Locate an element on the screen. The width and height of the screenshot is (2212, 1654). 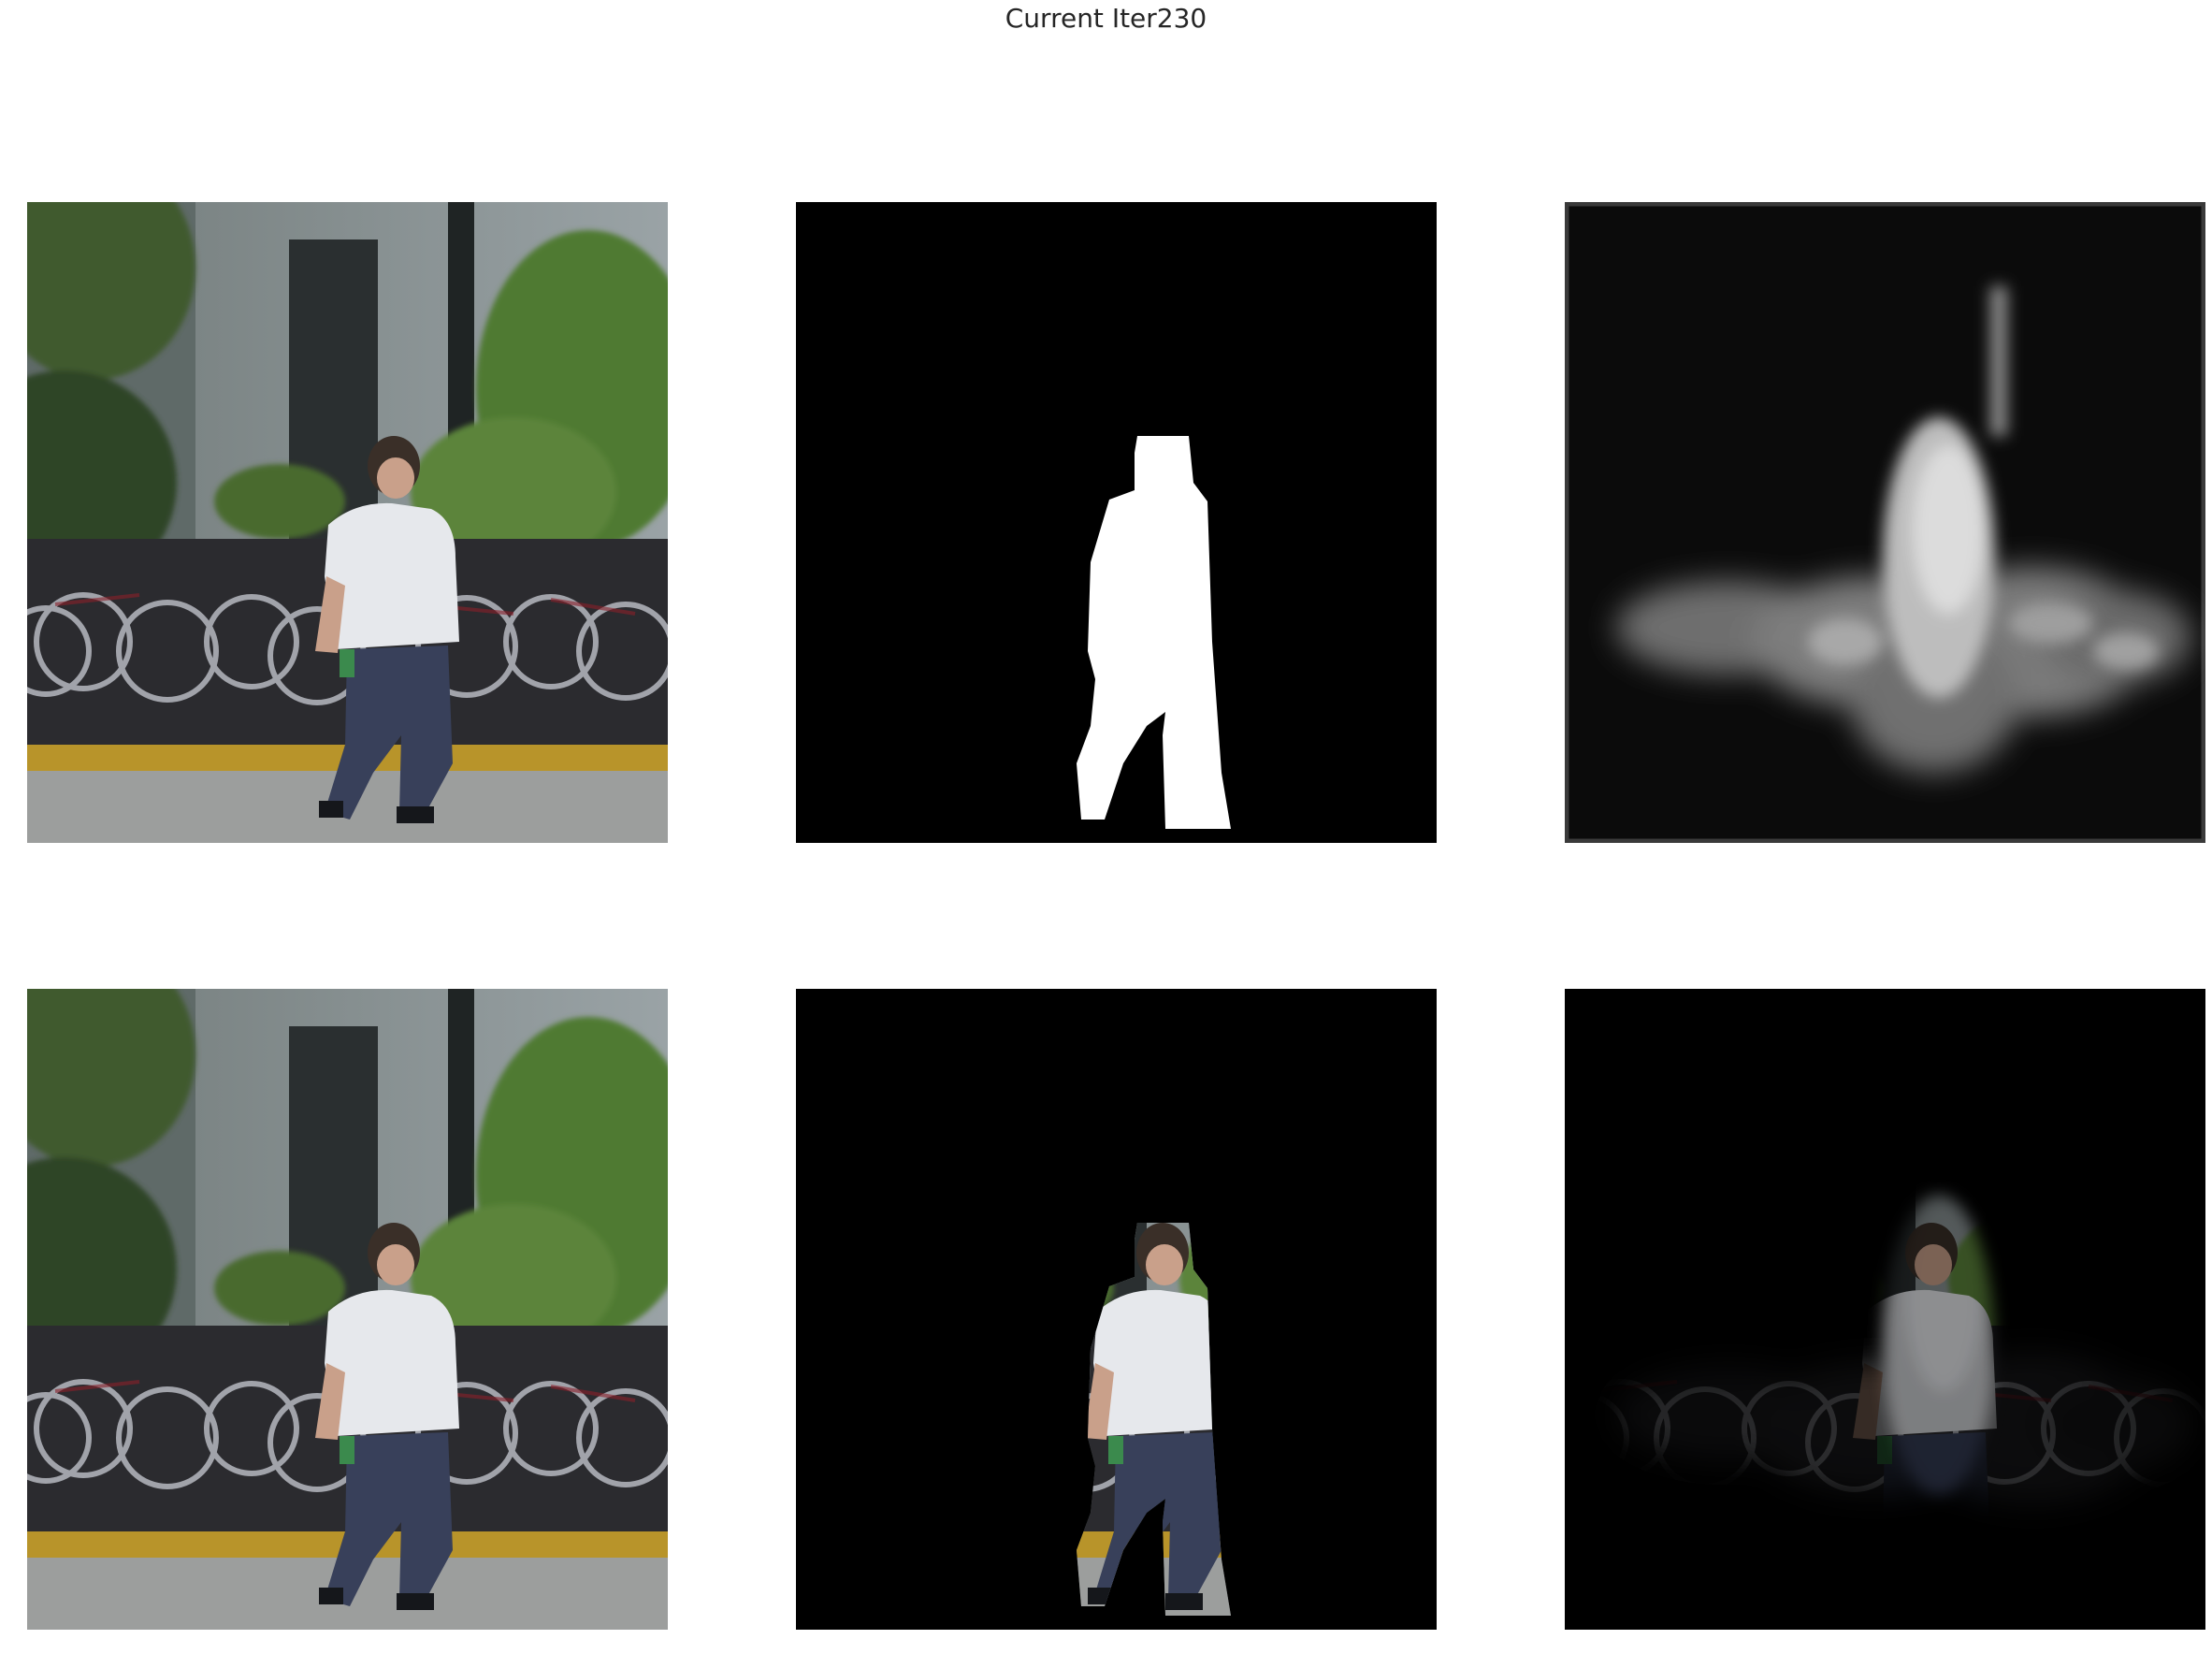
prediction-map-panel is located at coordinates (1885, 522).